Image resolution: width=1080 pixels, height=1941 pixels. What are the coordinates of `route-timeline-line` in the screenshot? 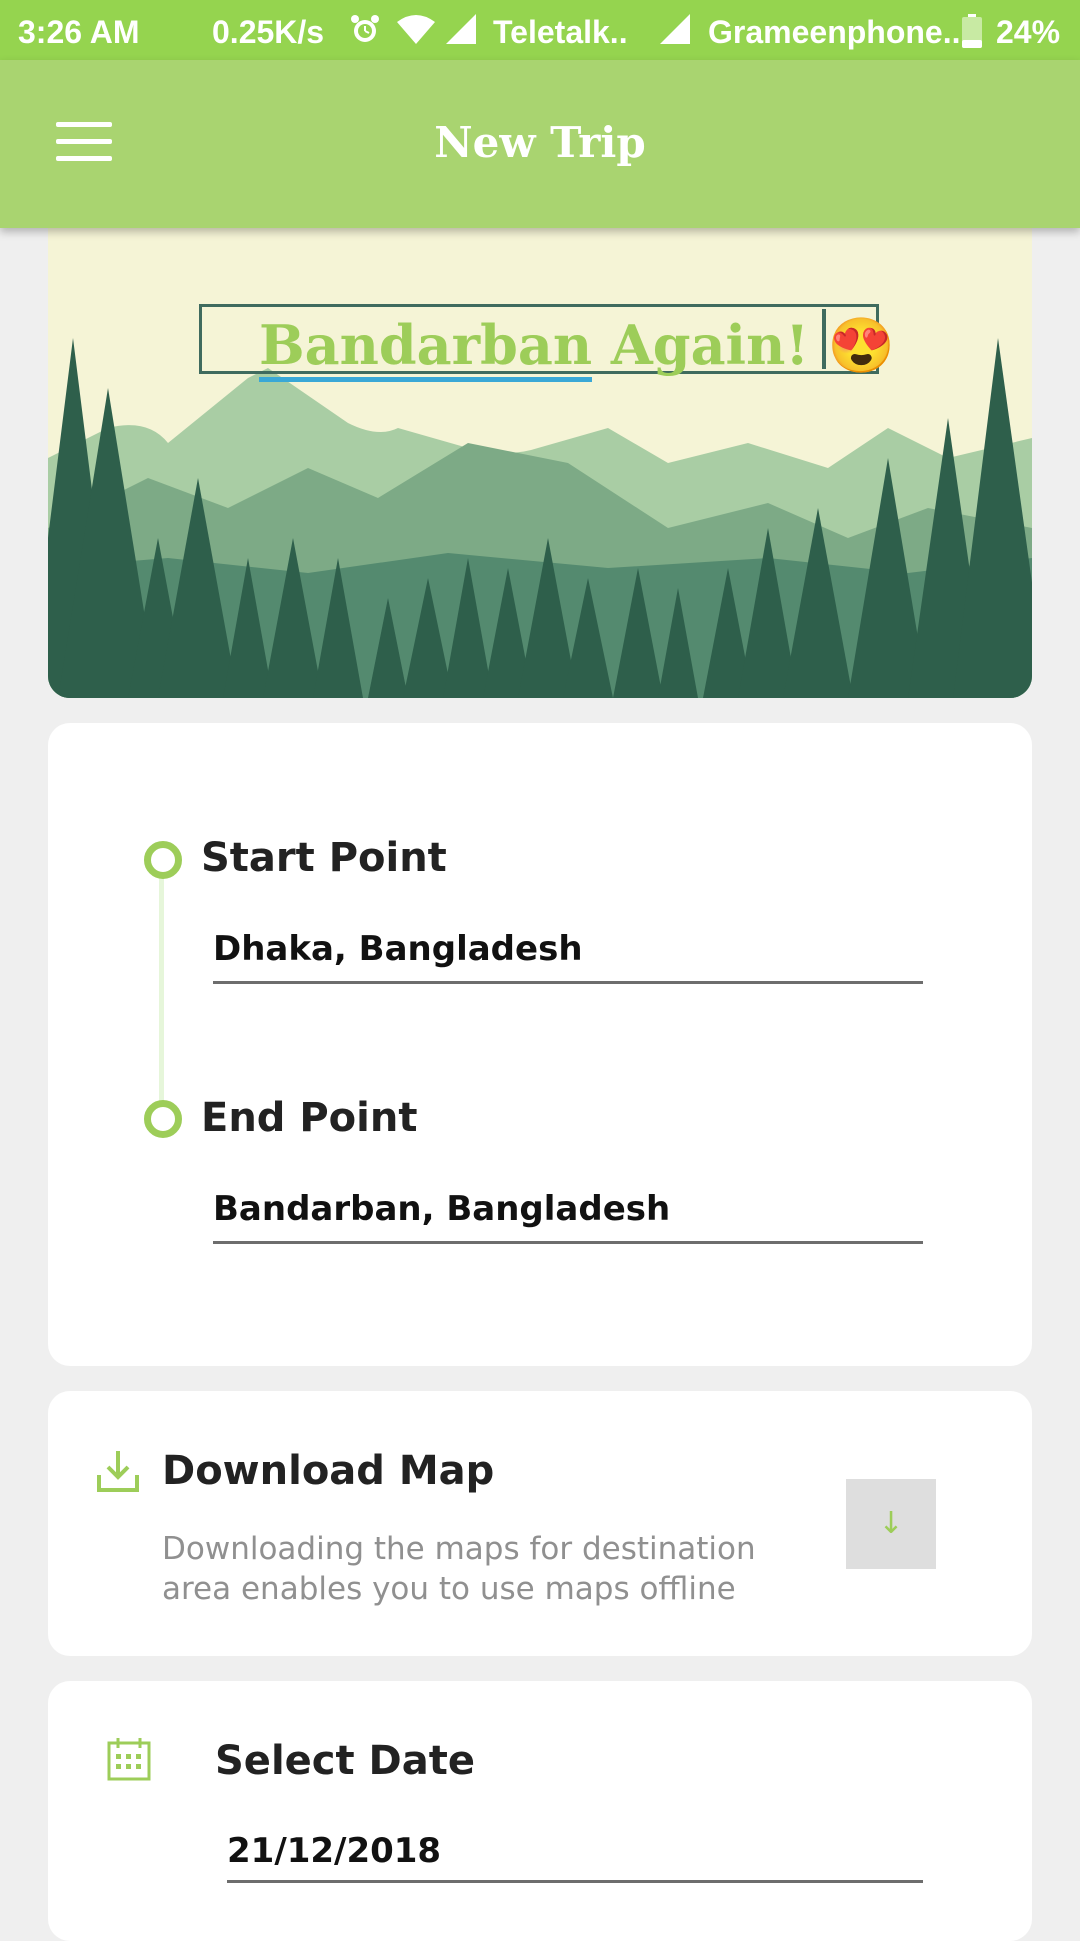 It's located at (161, 998).